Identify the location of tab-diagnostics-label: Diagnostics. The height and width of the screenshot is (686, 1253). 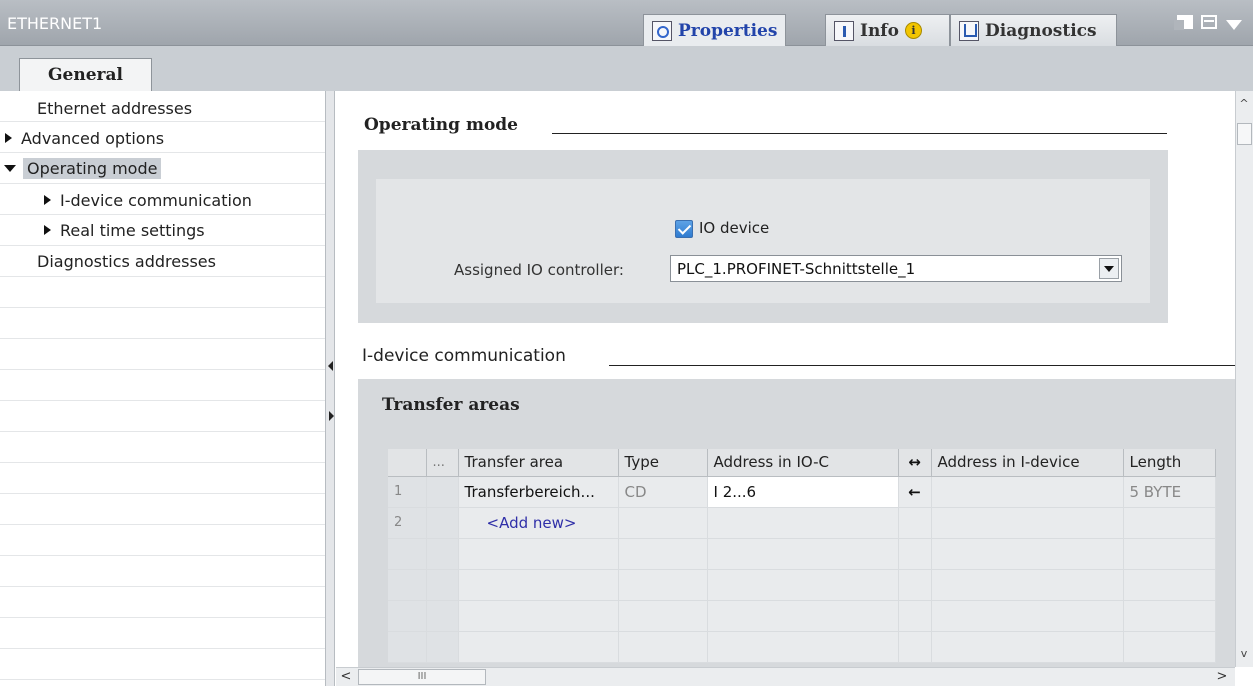
(1041, 30).